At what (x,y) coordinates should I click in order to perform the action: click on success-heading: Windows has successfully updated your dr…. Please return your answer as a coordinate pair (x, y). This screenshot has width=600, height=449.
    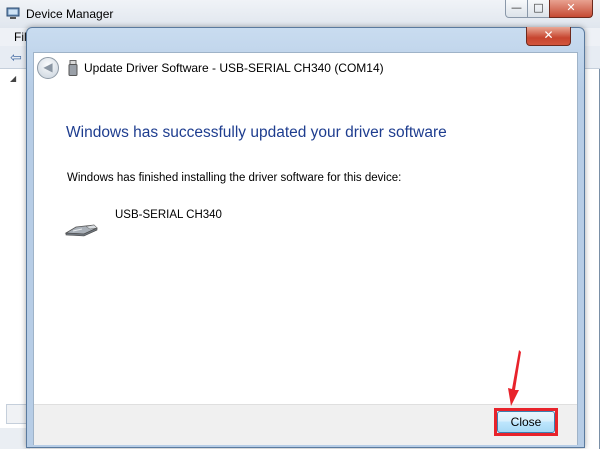
    Looking at the image, I should click on (256, 132).